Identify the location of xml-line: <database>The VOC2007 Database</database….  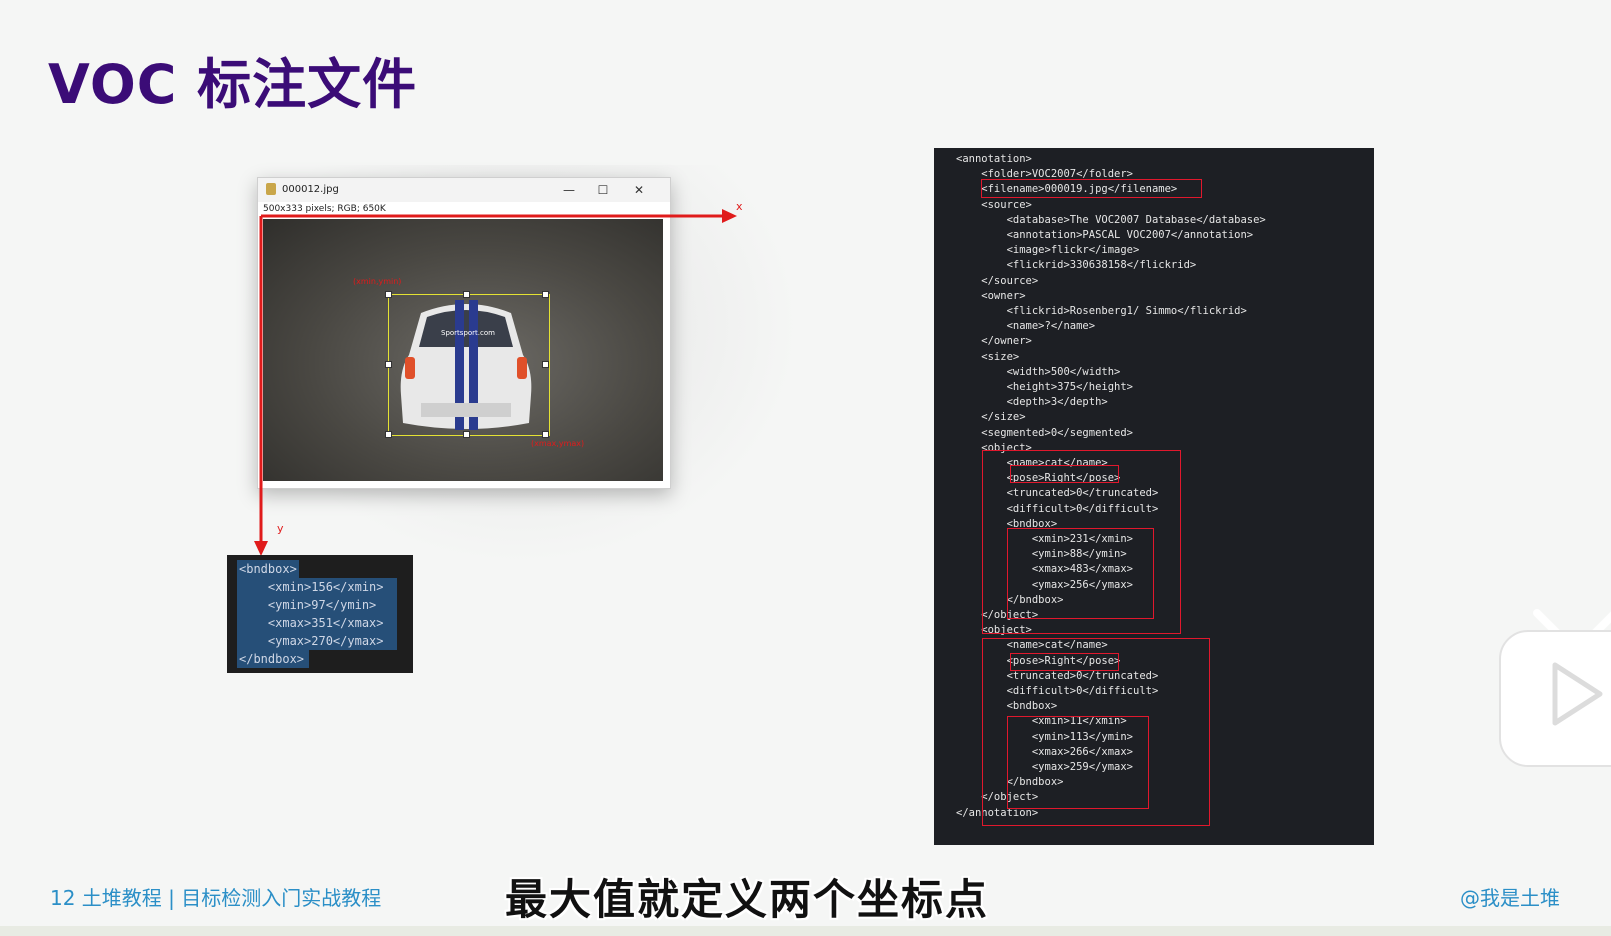
(1111, 219).